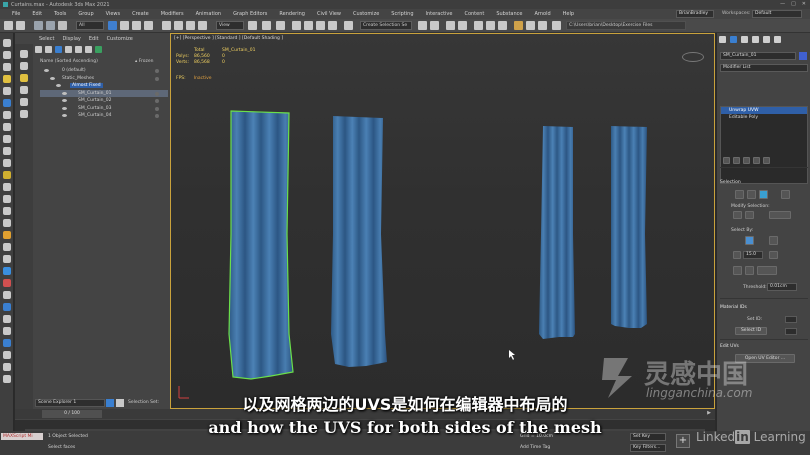 The image size is (810, 455). I want to click on filter-icon, so click(38, 49).